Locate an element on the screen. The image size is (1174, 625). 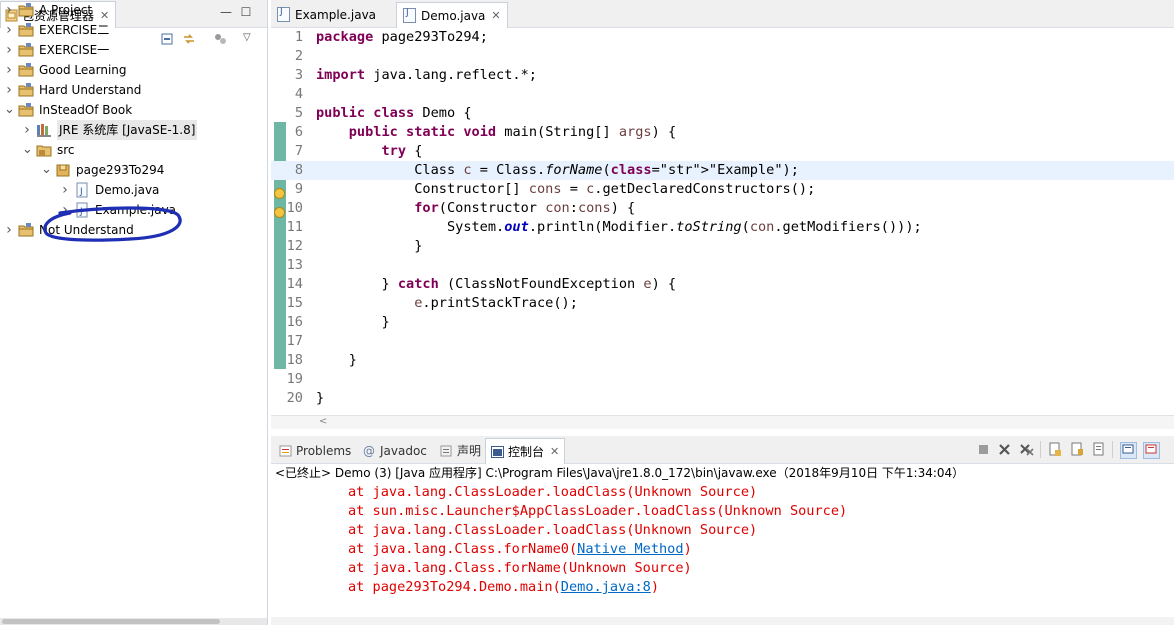
clear-console-icon is located at coordinates (1055, 449).